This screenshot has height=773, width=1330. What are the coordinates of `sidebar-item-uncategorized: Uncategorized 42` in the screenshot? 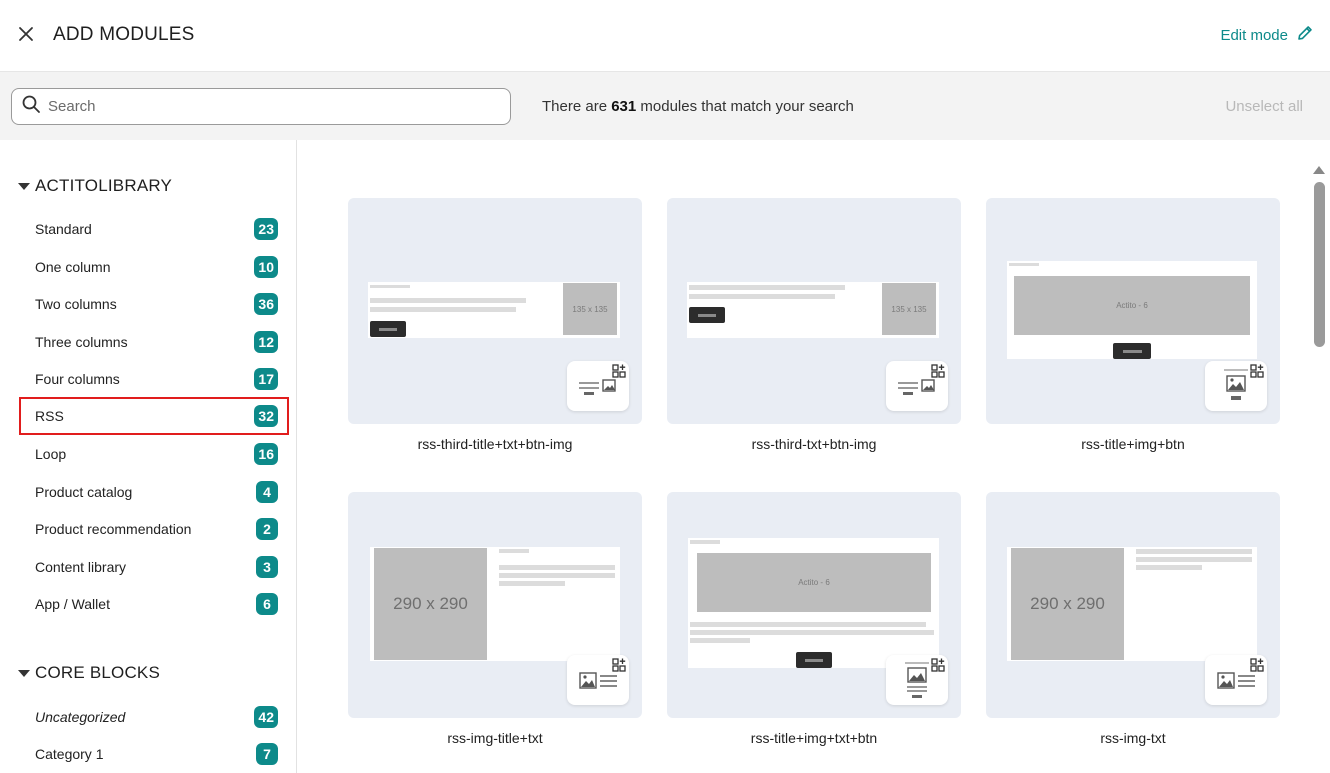 It's located at (154, 717).